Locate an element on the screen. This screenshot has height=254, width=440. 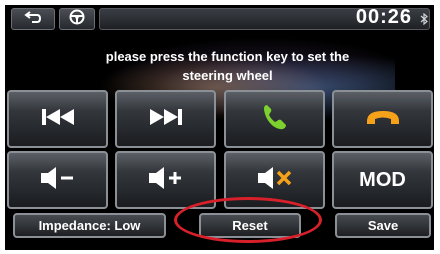
answer-call-icon is located at coordinates (275, 119).